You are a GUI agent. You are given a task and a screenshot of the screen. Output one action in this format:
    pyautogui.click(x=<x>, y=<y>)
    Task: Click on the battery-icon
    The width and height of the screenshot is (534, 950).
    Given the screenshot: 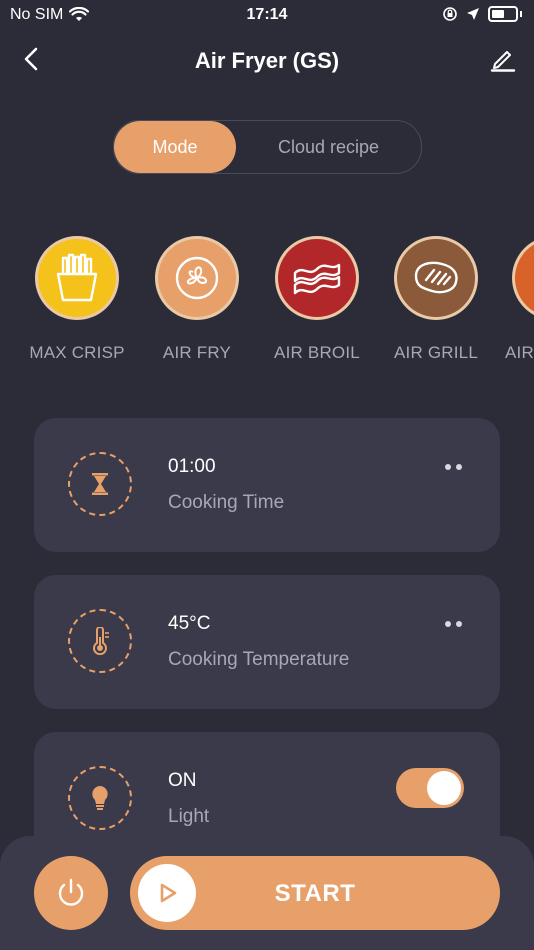 What is the action you would take?
    pyautogui.click(x=503, y=14)
    